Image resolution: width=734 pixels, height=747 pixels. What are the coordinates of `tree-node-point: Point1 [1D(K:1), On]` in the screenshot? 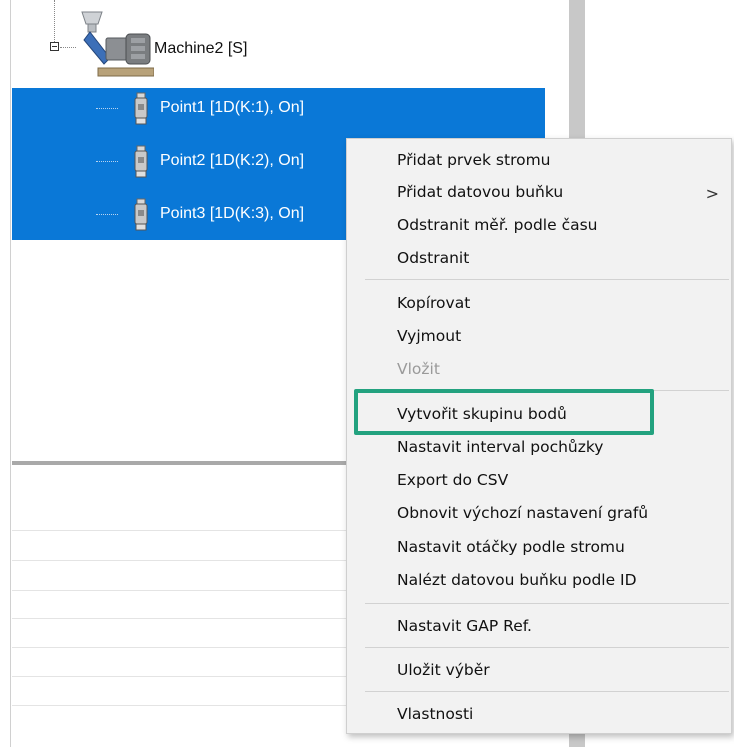 It's located at (278, 109).